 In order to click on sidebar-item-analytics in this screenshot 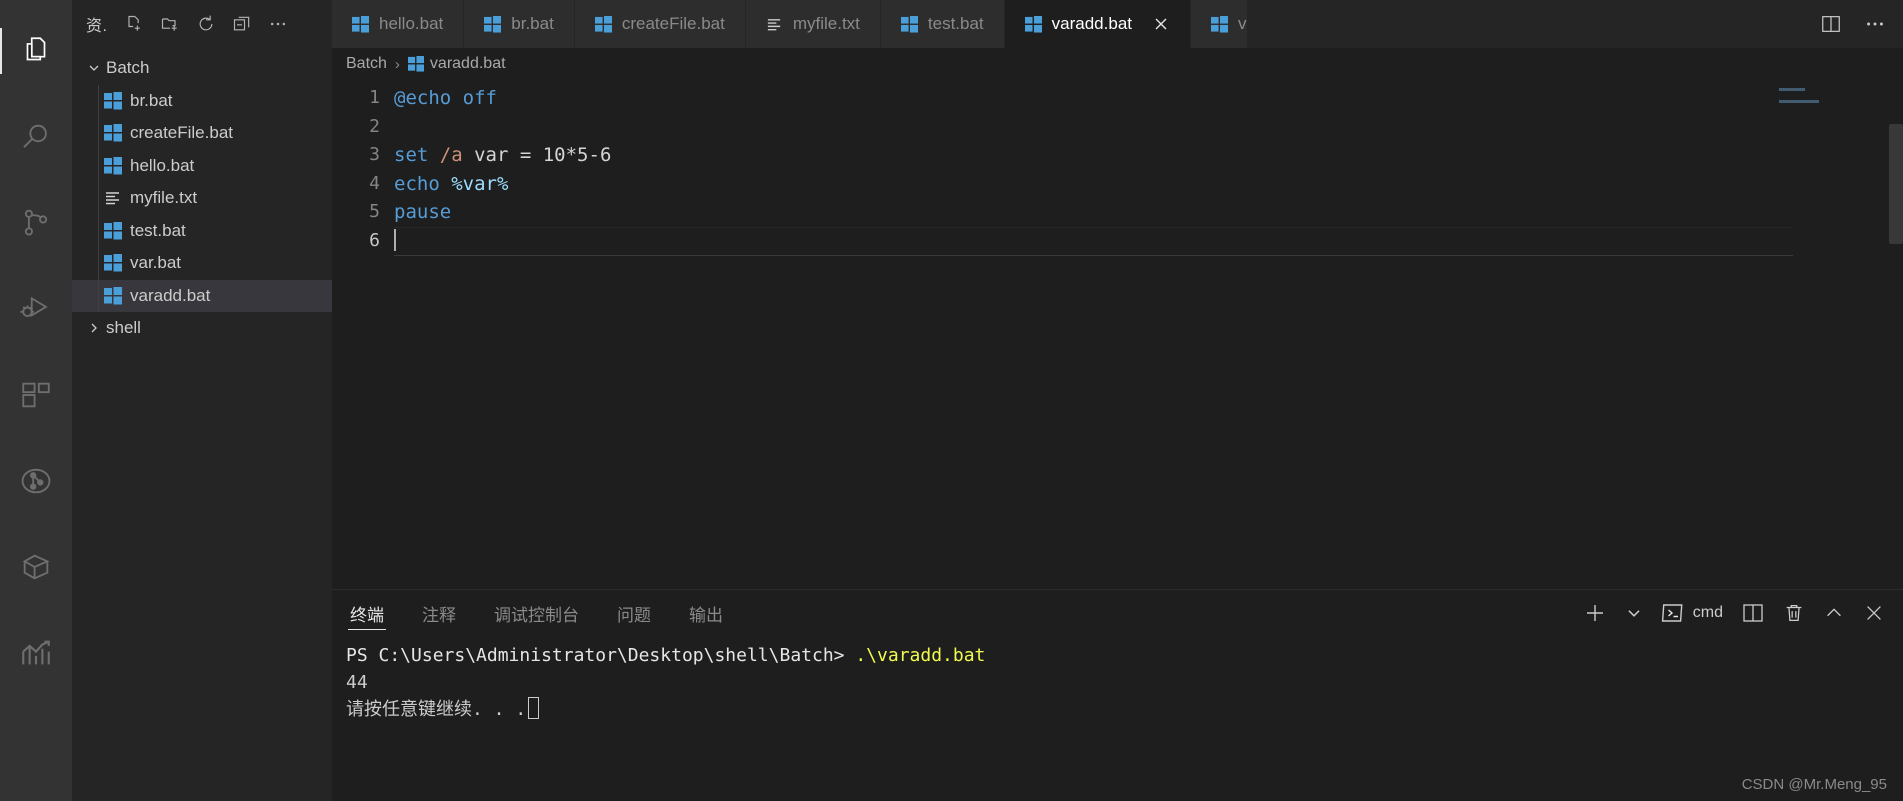, I will do `click(36, 653)`.